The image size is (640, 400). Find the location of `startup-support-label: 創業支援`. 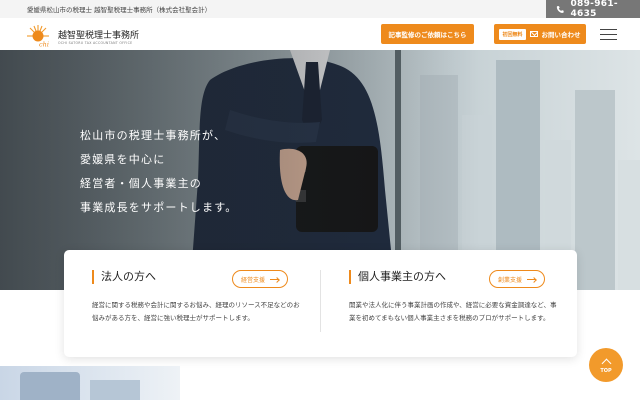

startup-support-label: 創業支援 is located at coordinates (510, 280).